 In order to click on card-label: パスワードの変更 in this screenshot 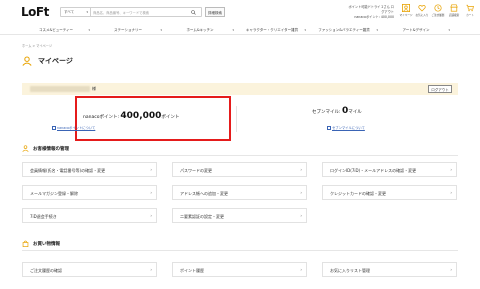, I will do `click(196, 170)`.